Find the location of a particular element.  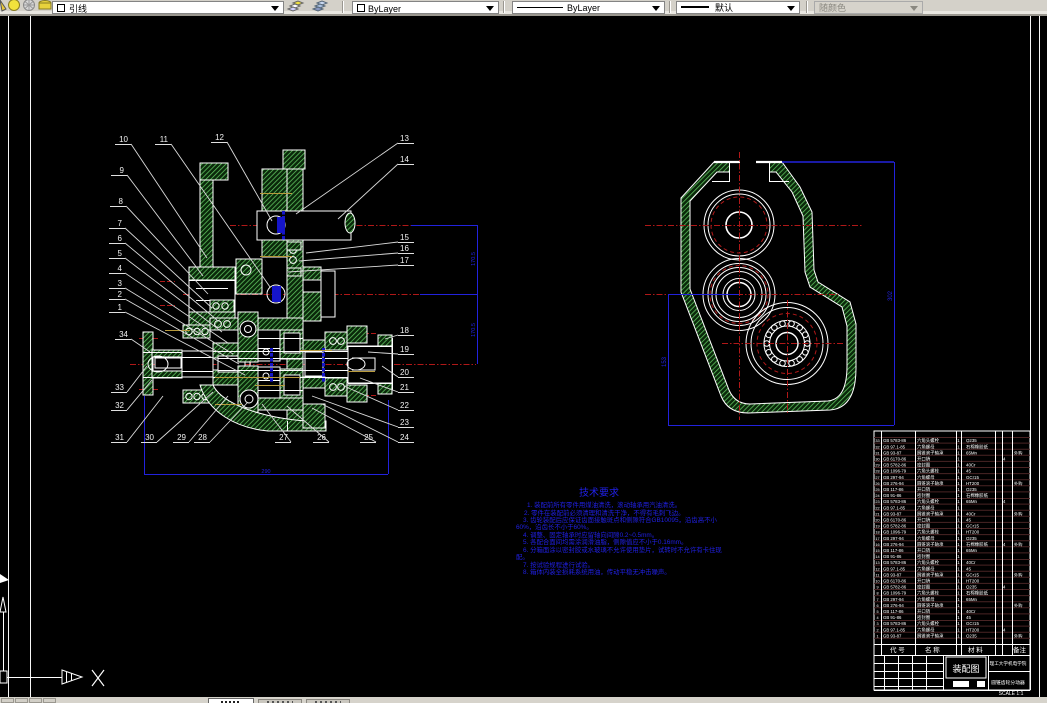

svg-text: 8. 箱体内装全损耗系统用油，传动平稳无冲击噪声。 is located at coordinates (597, 571).